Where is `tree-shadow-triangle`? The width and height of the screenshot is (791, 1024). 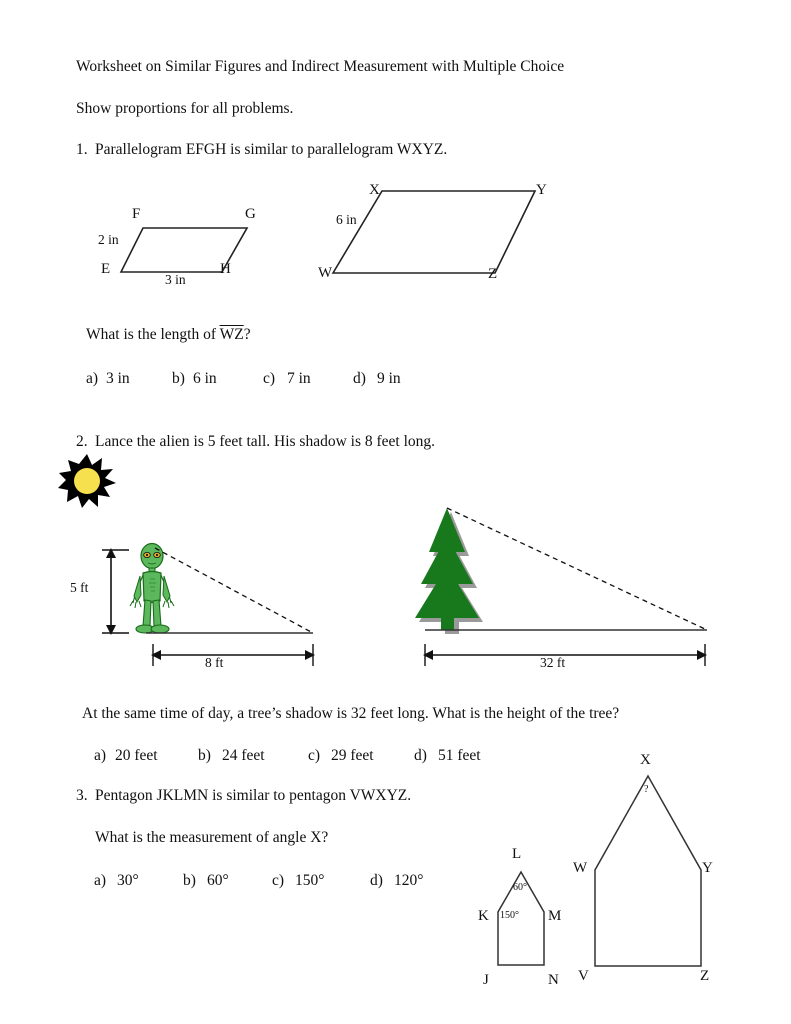
tree-shadow-triangle is located at coordinates (566, 569).